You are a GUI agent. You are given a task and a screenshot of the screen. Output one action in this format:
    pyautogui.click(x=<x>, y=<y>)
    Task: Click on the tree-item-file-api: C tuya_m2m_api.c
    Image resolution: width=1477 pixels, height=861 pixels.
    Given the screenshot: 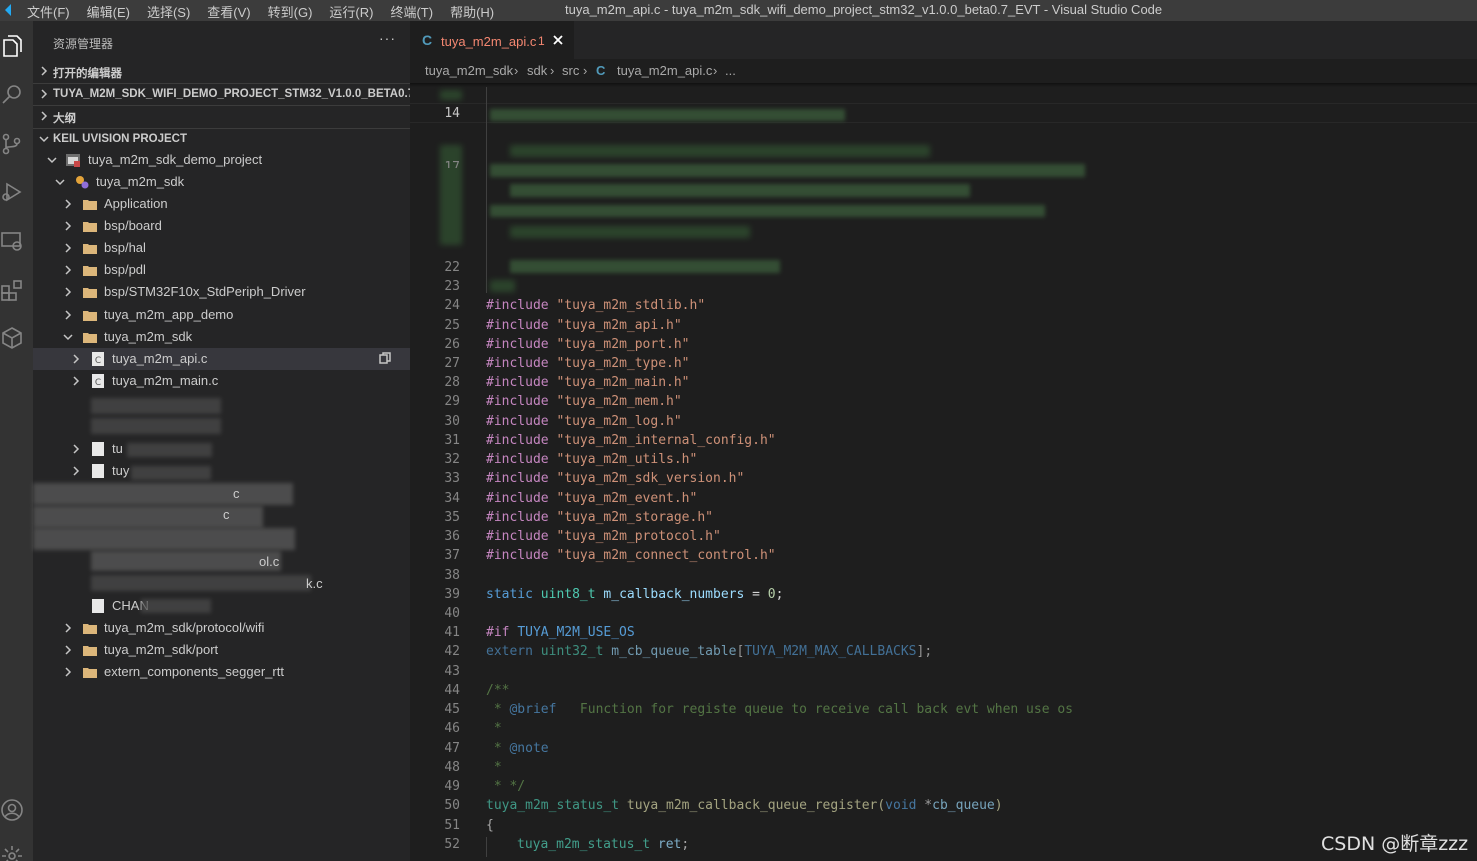 What is the action you would take?
    pyautogui.click(x=221, y=359)
    